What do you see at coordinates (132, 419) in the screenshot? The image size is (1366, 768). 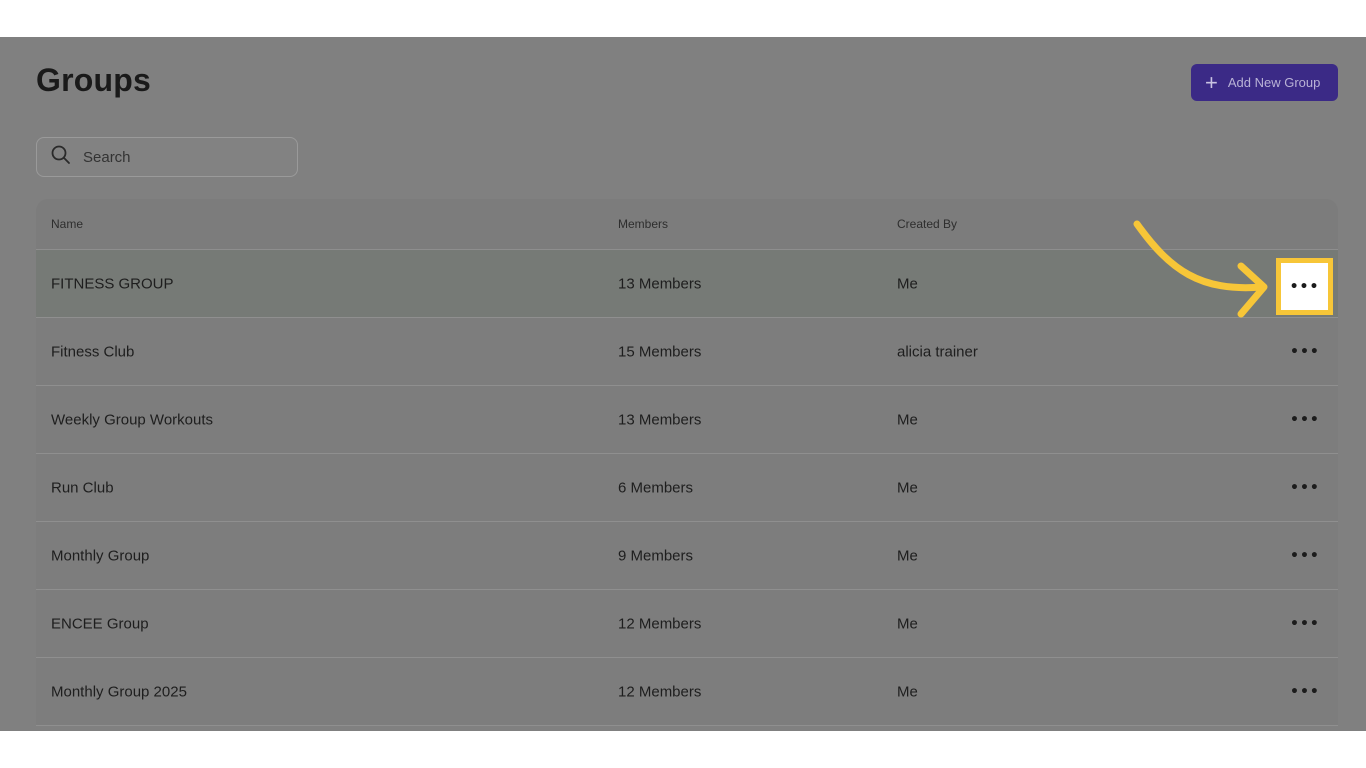 I see `group-name: Weekly Group Workouts` at bounding box center [132, 419].